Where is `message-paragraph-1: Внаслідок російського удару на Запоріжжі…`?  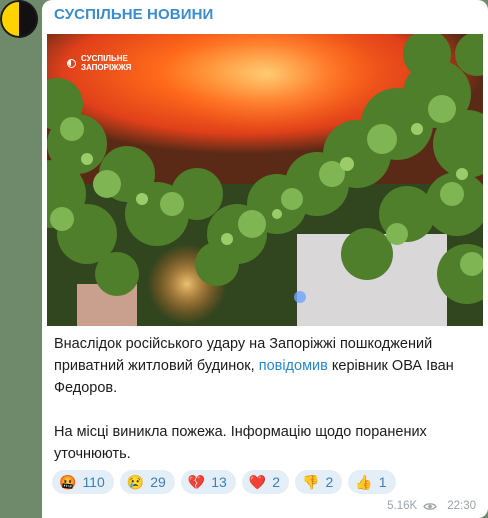 message-paragraph-1: Внаслідок російського удару на Запоріжжі… is located at coordinates (254, 366).